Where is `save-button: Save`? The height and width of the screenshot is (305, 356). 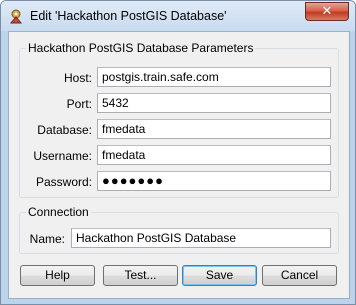
save-button: Save is located at coordinates (219, 275).